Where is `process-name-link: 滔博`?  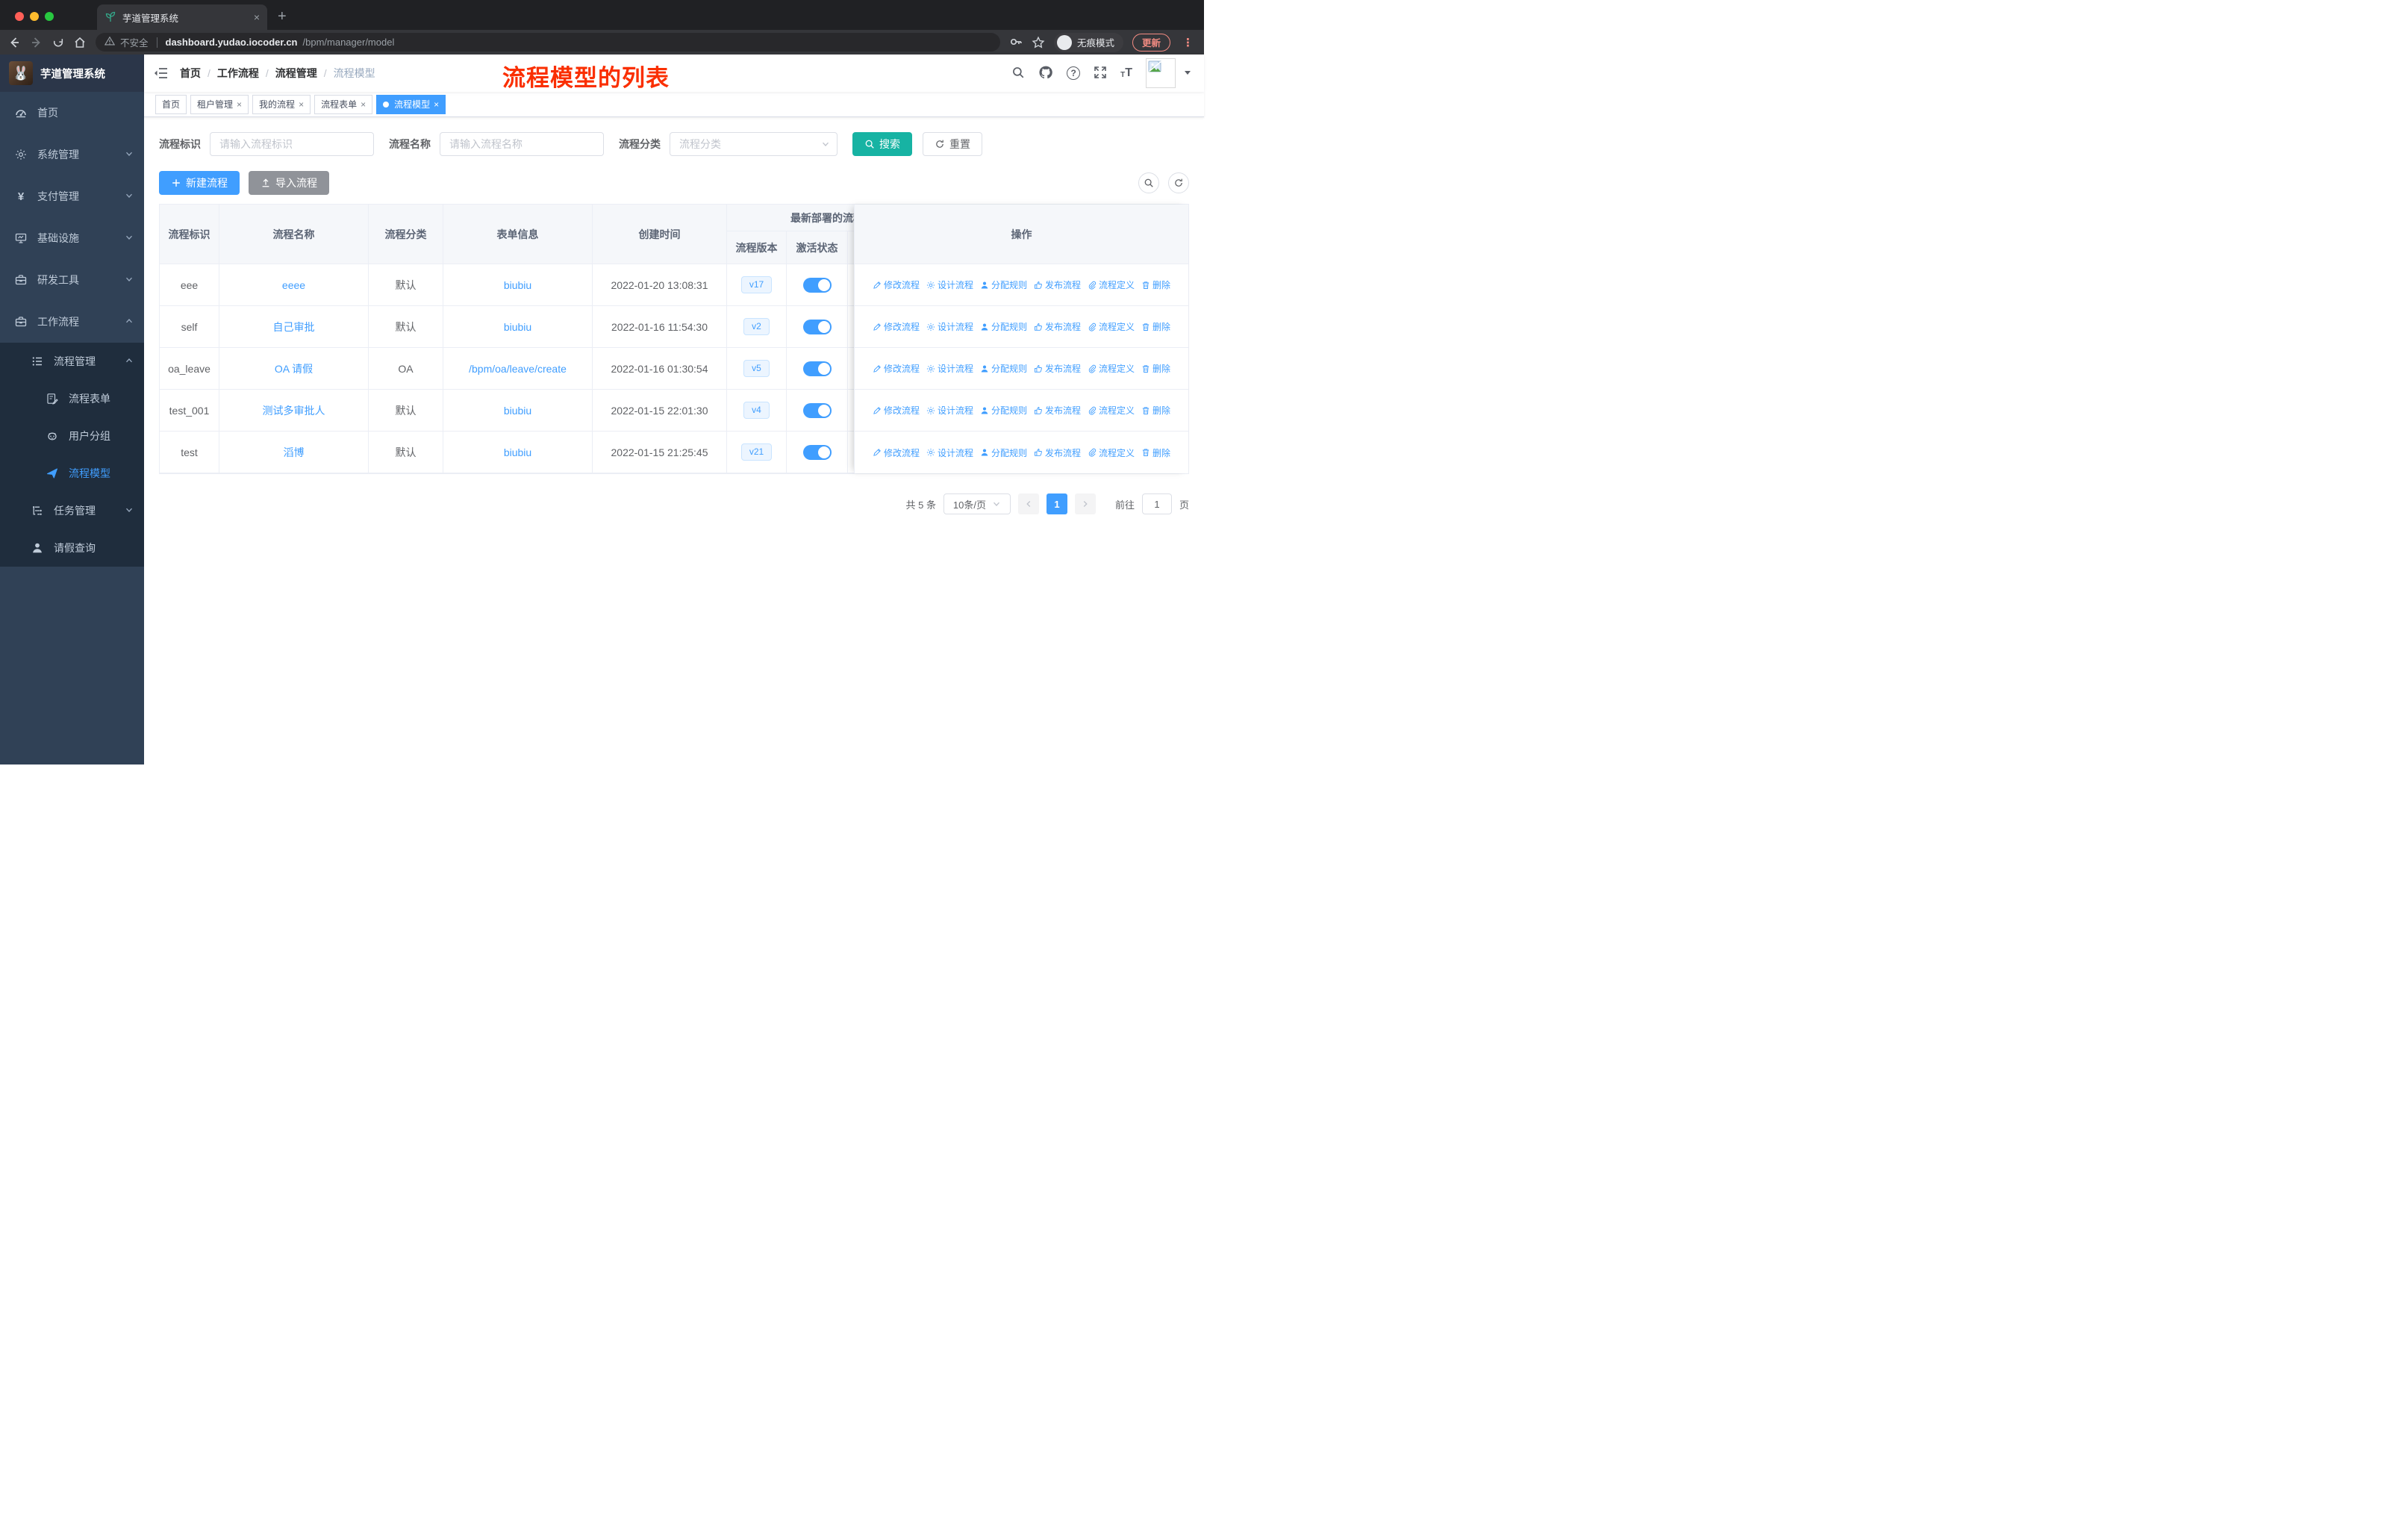 process-name-link: 滔博 is located at coordinates (294, 453).